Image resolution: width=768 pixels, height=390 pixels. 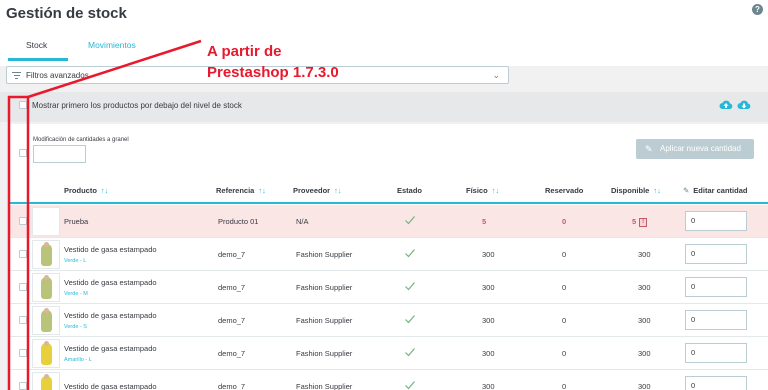 I want to click on bulk-quantity-input, so click(x=59, y=154).